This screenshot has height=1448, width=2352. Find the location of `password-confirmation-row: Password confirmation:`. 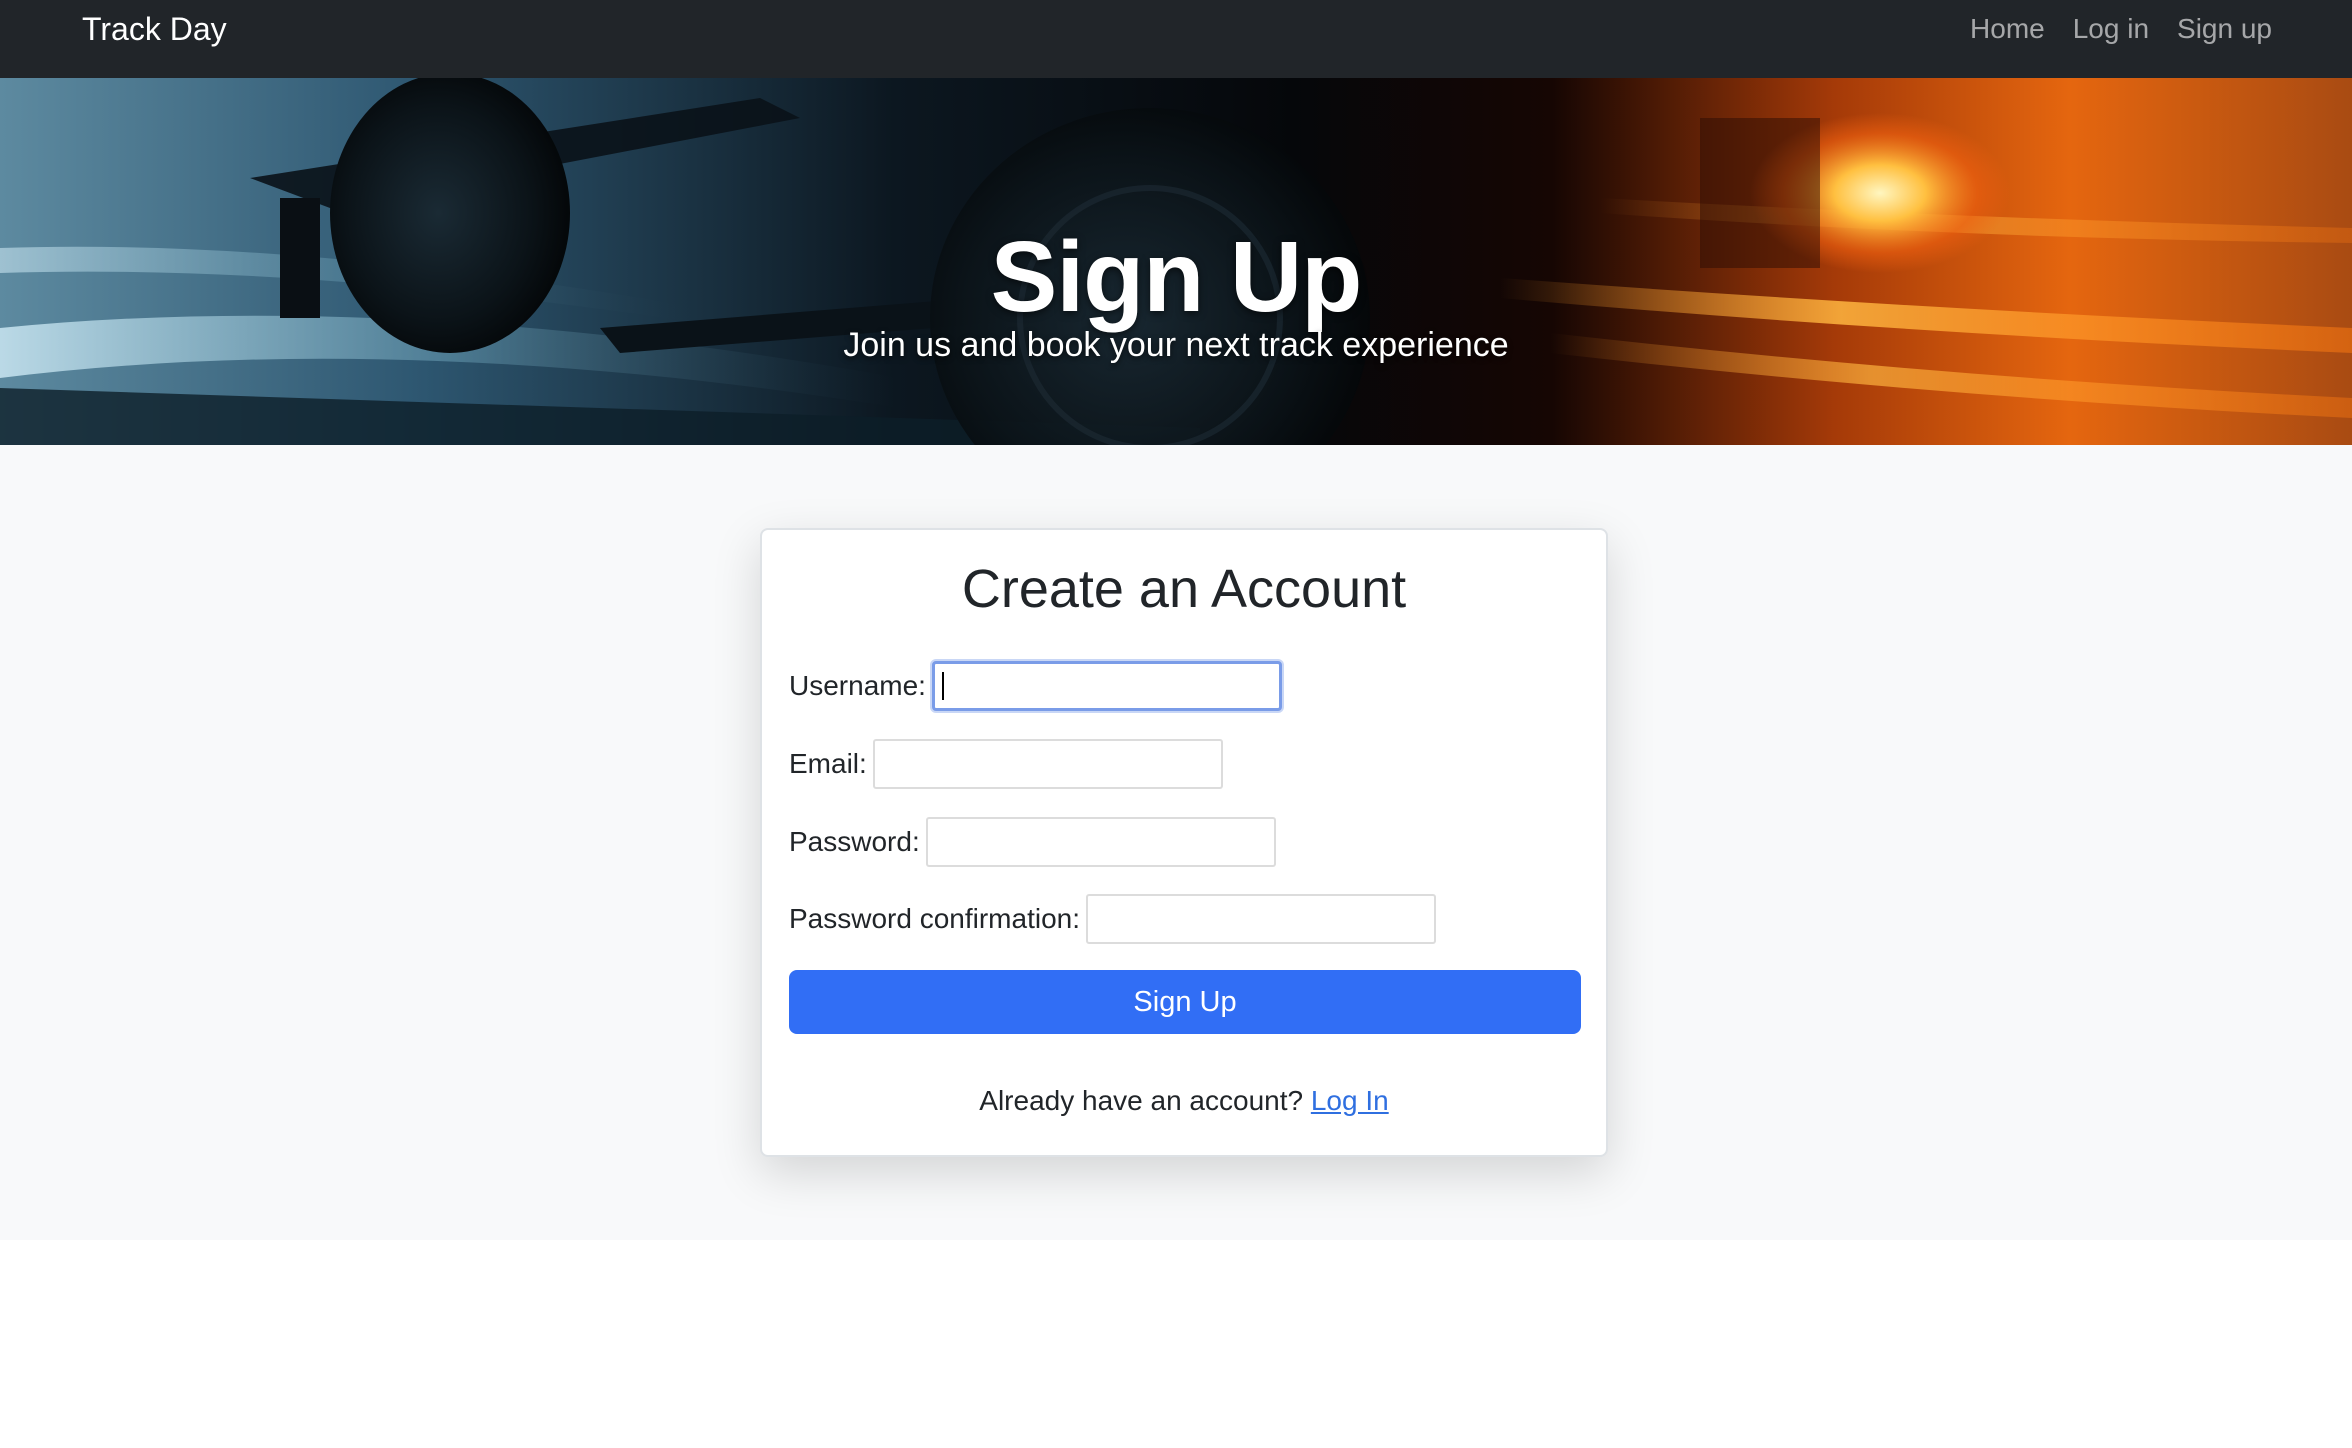

password-confirmation-row: Password confirmation: is located at coordinates (1113, 919).